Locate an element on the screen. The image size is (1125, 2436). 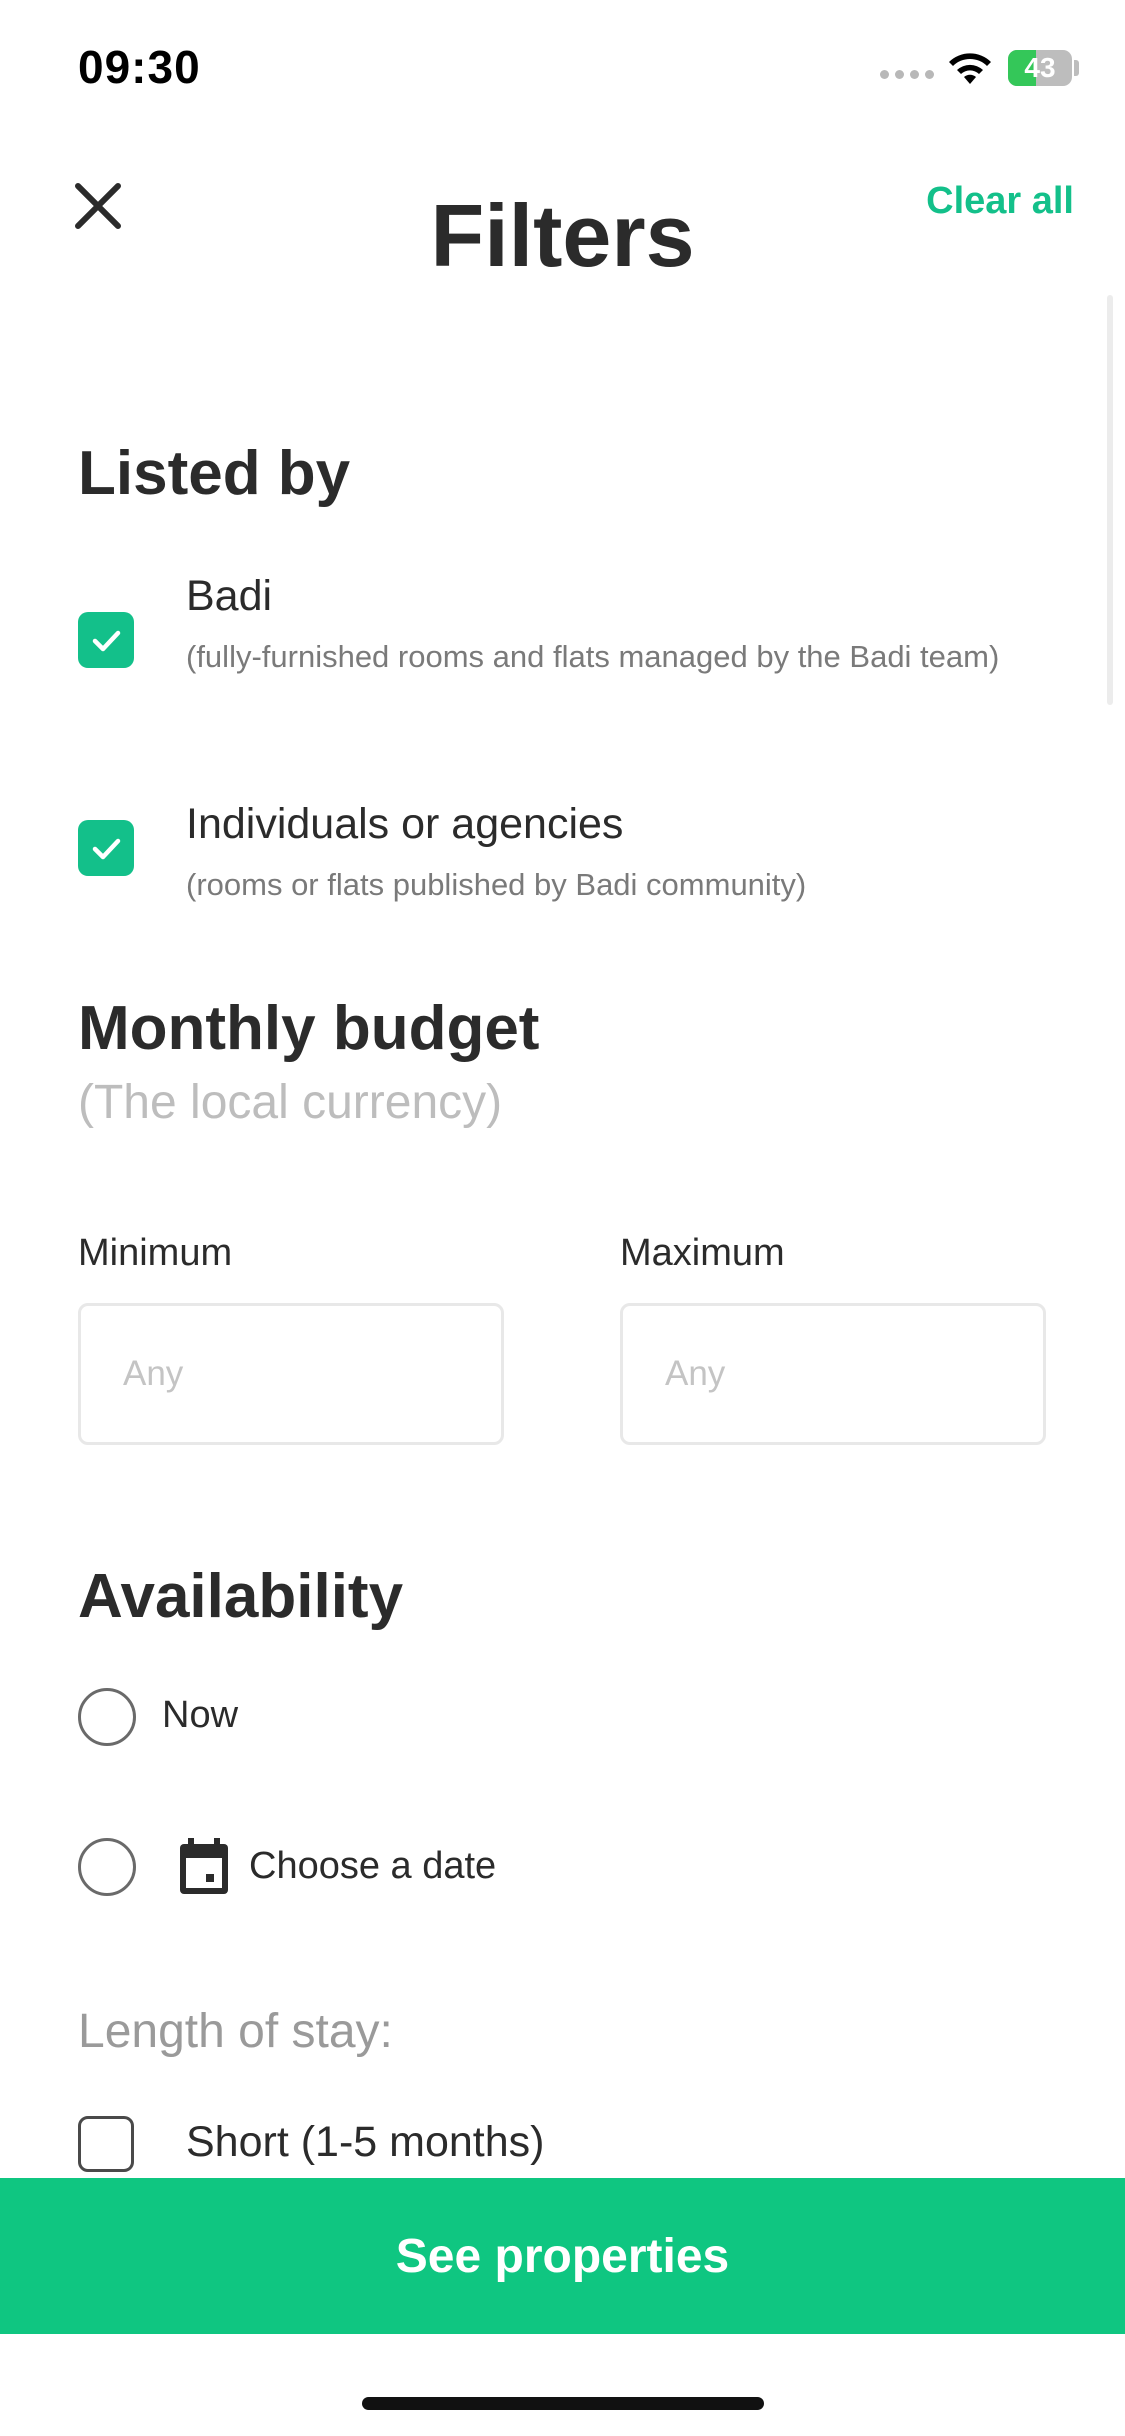
badi-label: Badi is located at coordinates (229, 596).